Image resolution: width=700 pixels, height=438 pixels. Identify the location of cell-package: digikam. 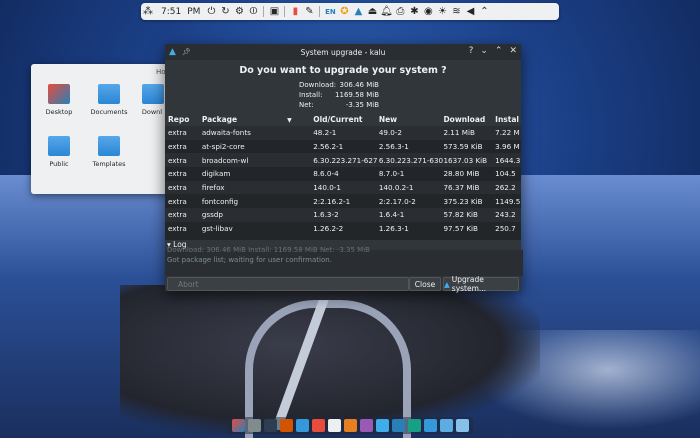
(216, 174).